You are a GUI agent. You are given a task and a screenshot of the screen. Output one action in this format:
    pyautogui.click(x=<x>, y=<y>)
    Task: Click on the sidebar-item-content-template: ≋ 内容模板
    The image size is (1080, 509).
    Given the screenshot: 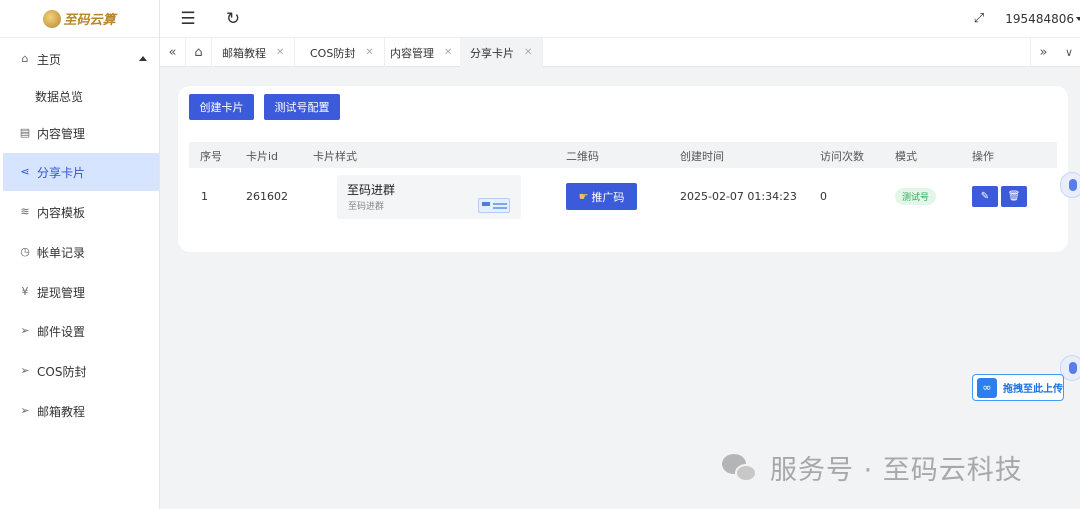 What is the action you would take?
    pyautogui.click(x=81, y=212)
    